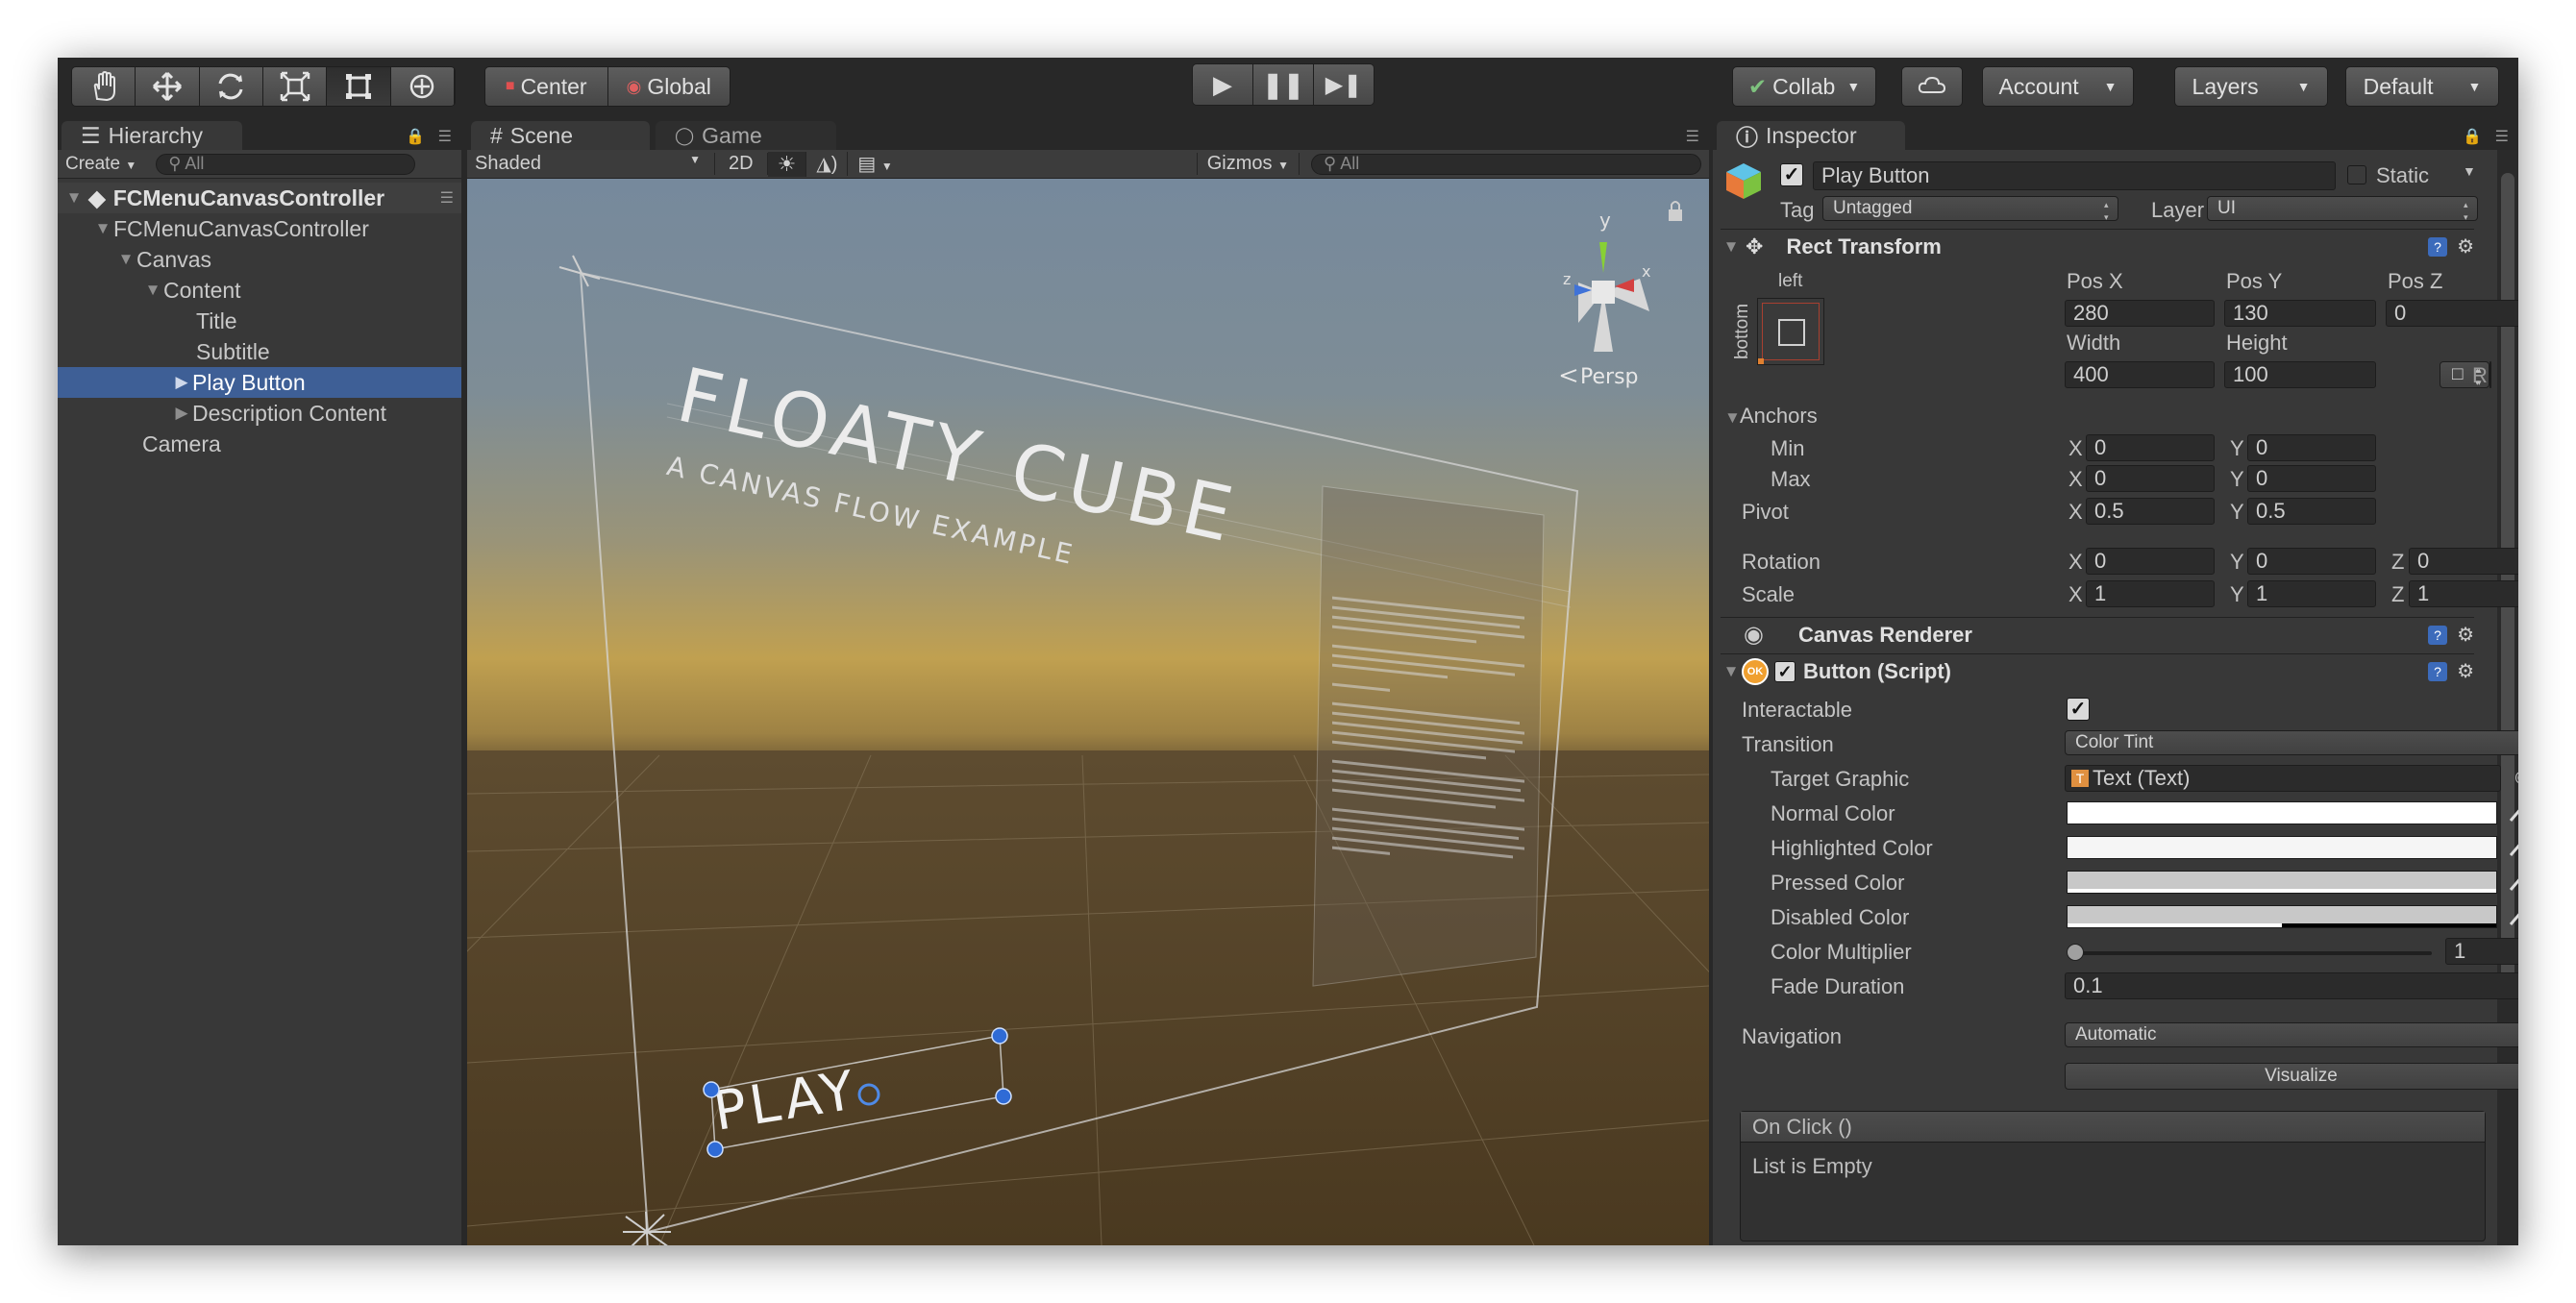 This screenshot has width=2576, height=1303. Describe the element at coordinates (101, 165) in the screenshot. I see `create-dropdown: Create ▼` at that location.